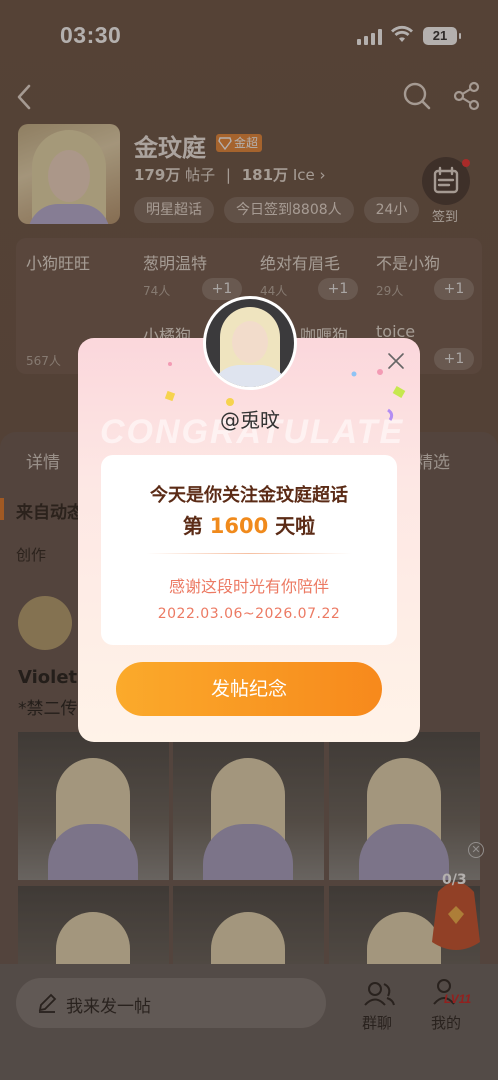 Image resolution: width=498 pixels, height=1080 pixels. I want to click on post-memorial-button: 发帖纪念, so click(249, 689).